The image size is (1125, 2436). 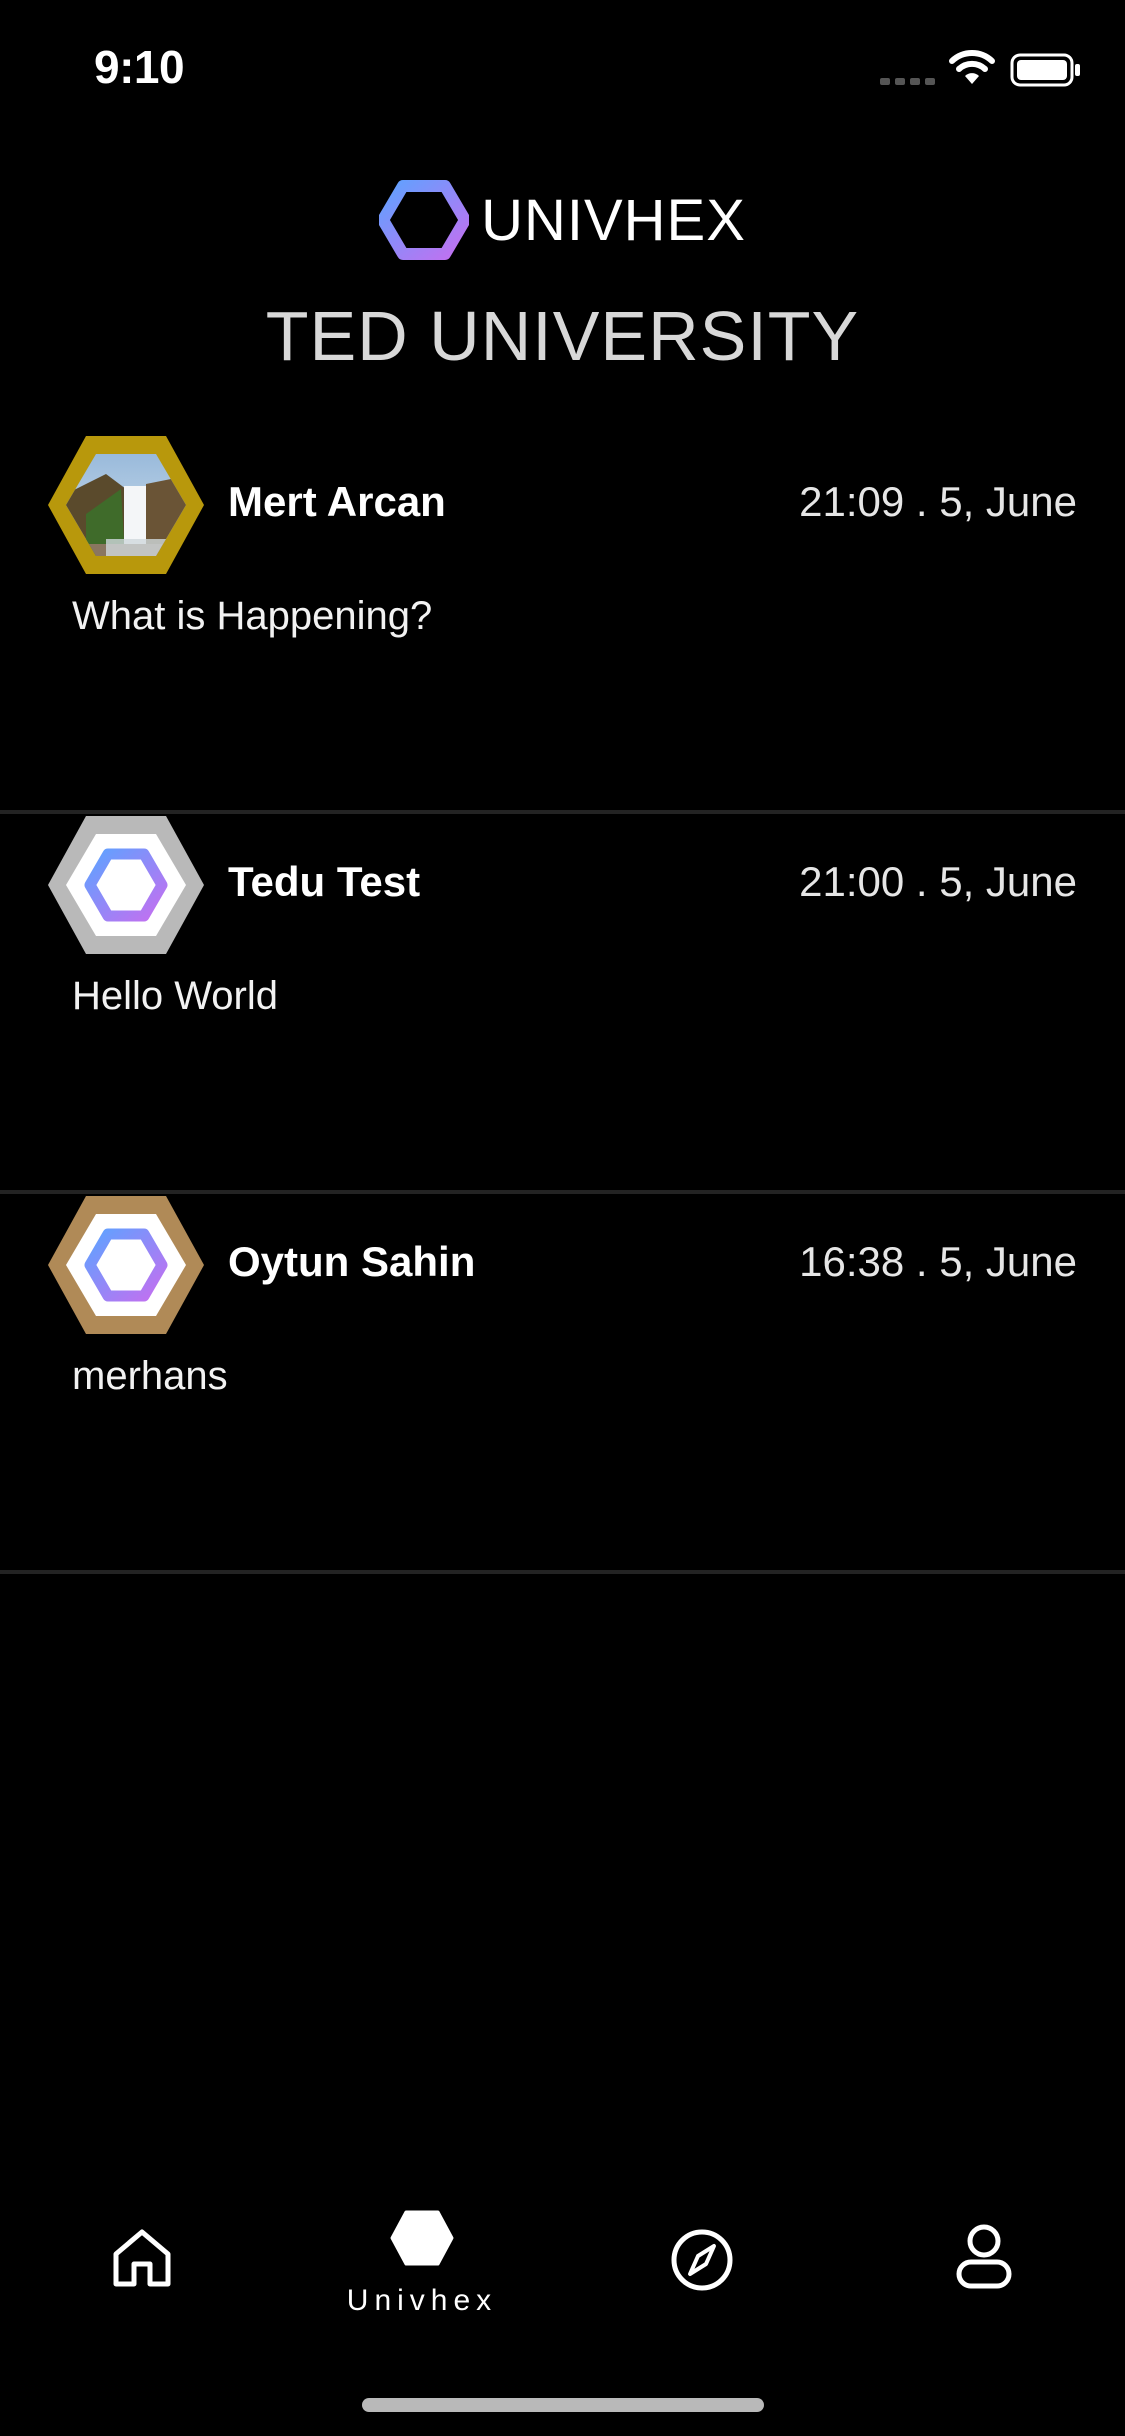 I want to click on tab-explore, so click(x=702, y=2284).